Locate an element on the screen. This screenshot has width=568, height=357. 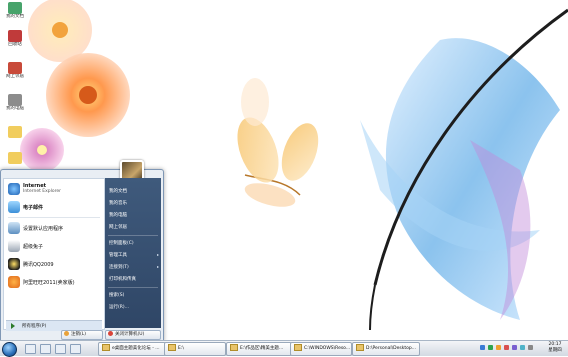
logoff-button: 注销(L) is located at coordinates (82, 335).